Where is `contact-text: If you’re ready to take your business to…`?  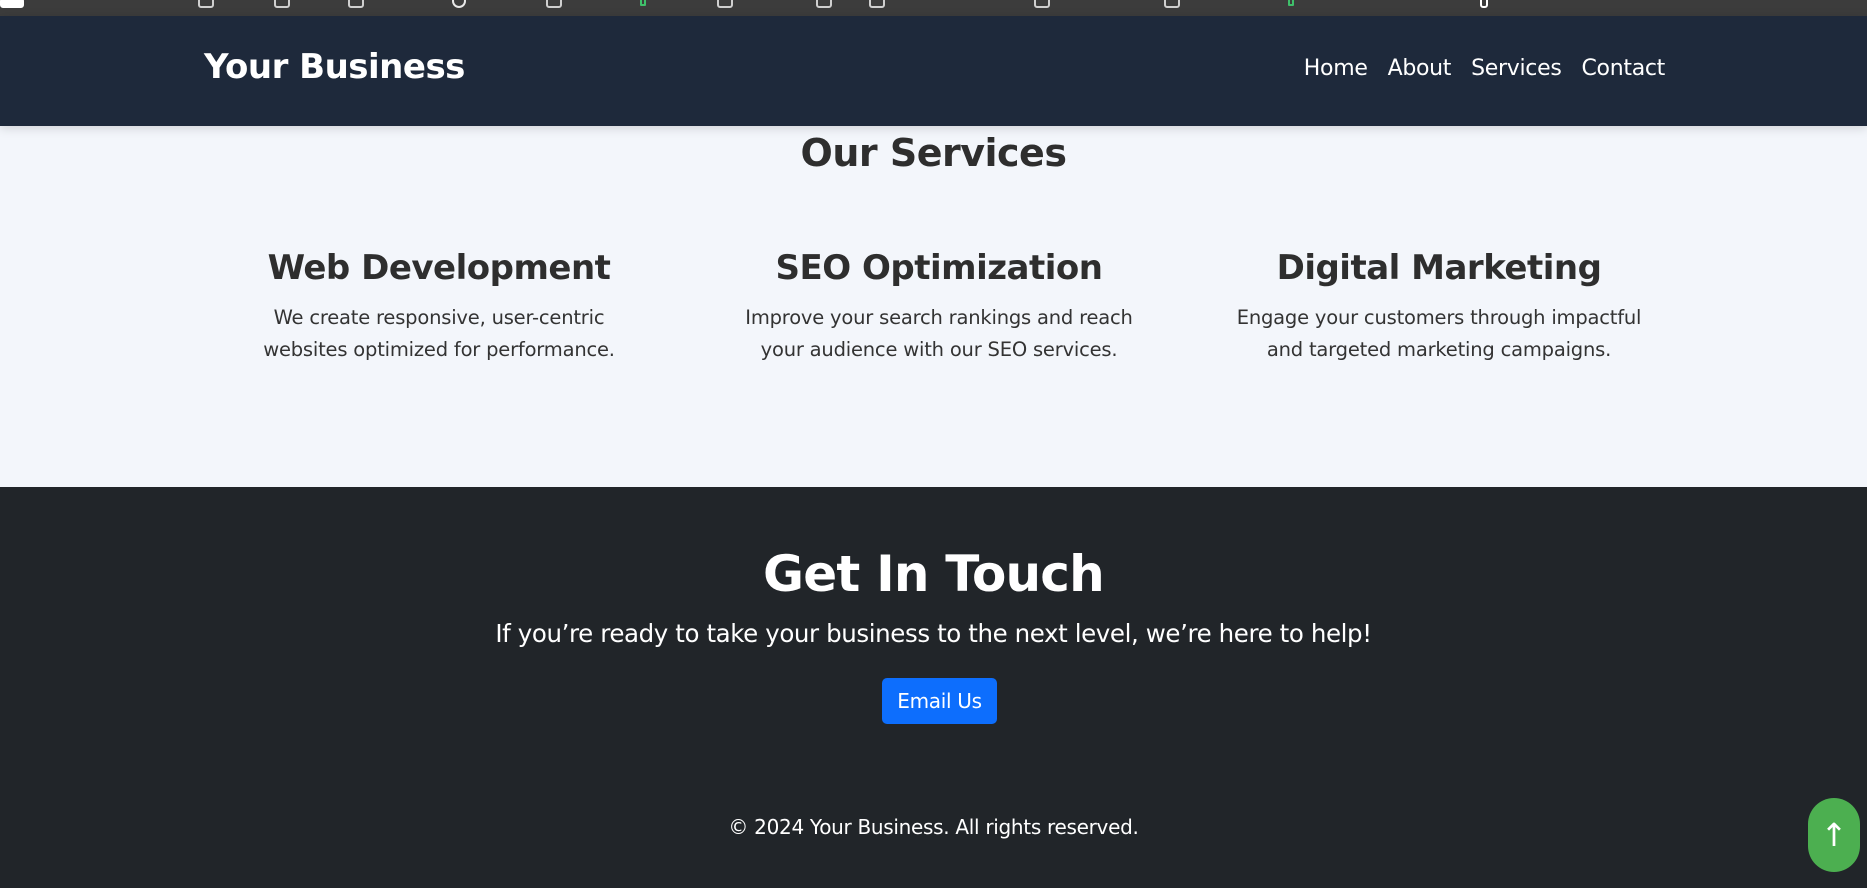
contact-text: If you’re ready to take your business to… is located at coordinates (933, 633).